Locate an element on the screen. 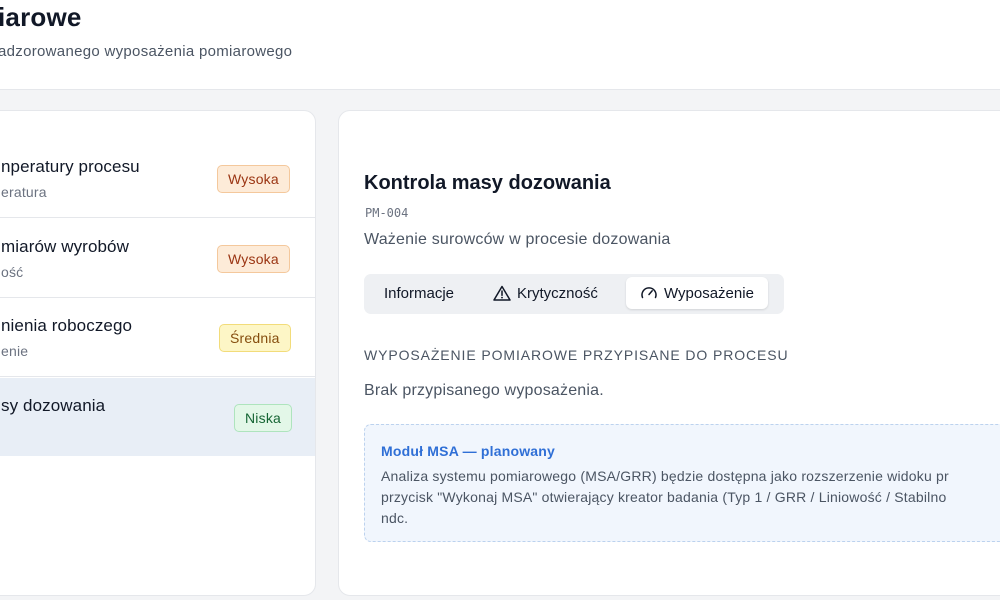  process-title: nienia roboczego is located at coordinates (67, 325).